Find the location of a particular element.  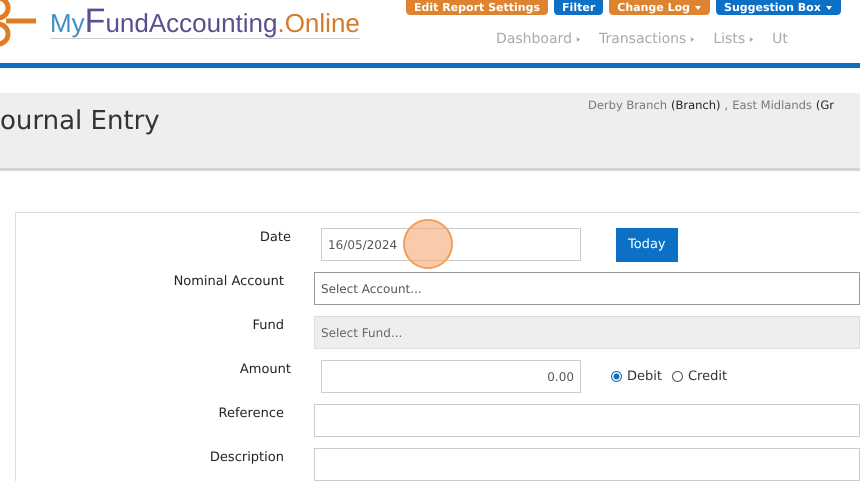

field-label: Nominal Account is located at coordinates (228, 281).